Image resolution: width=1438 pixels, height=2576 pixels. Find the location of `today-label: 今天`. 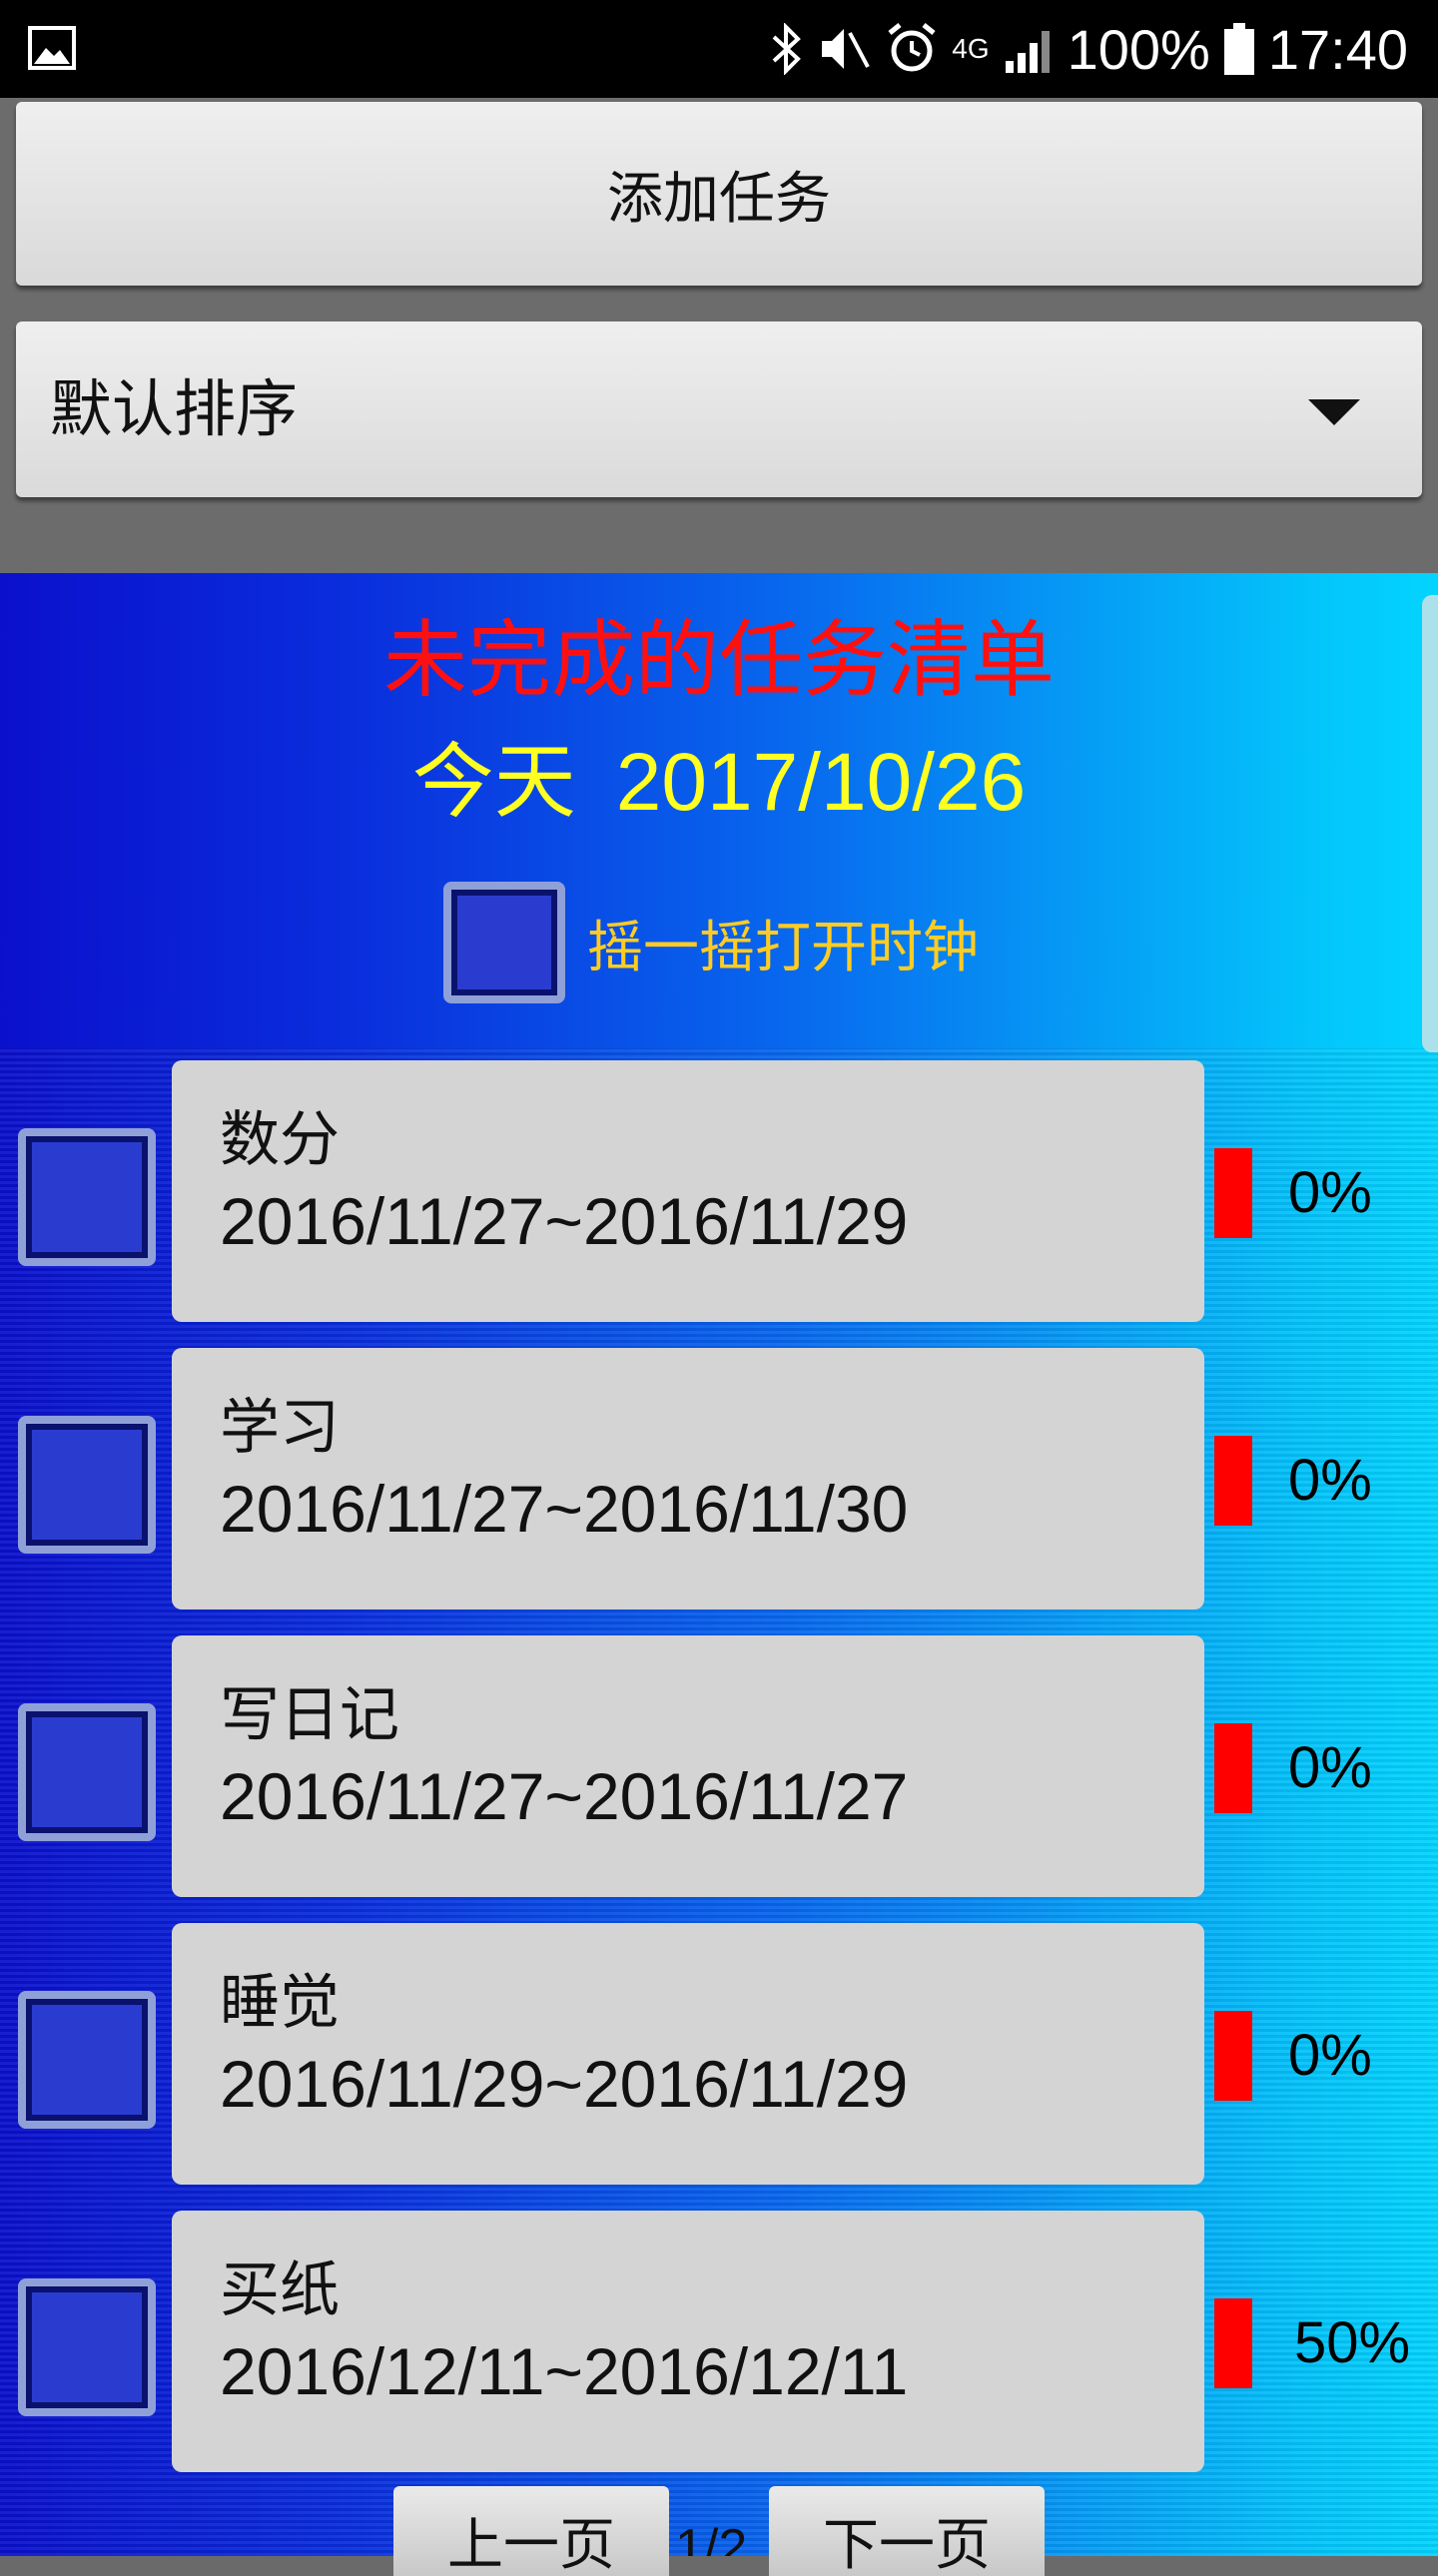

today-label: 今天 is located at coordinates (493, 782).